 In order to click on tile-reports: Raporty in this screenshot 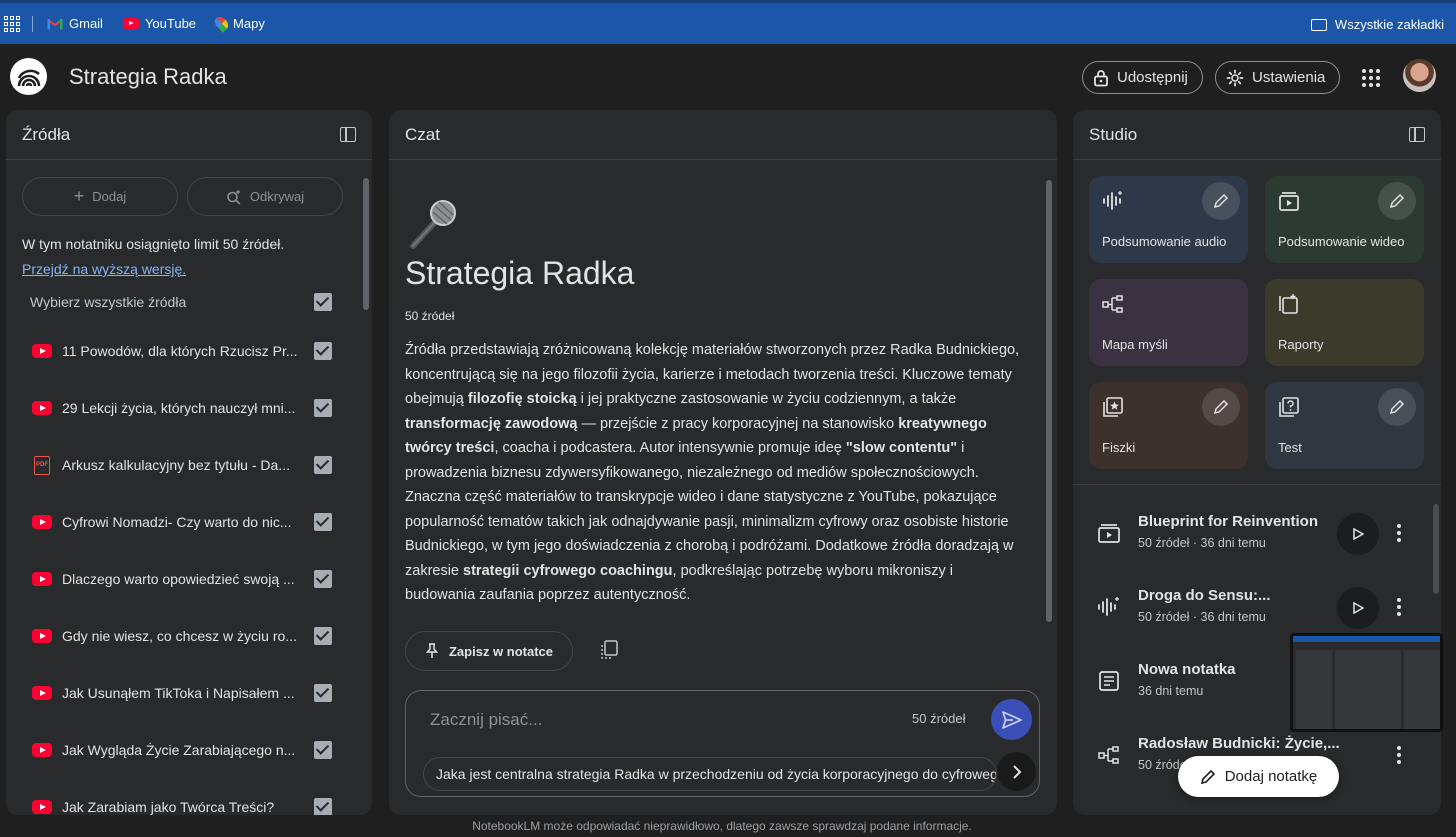, I will do `click(1344, 322)`.